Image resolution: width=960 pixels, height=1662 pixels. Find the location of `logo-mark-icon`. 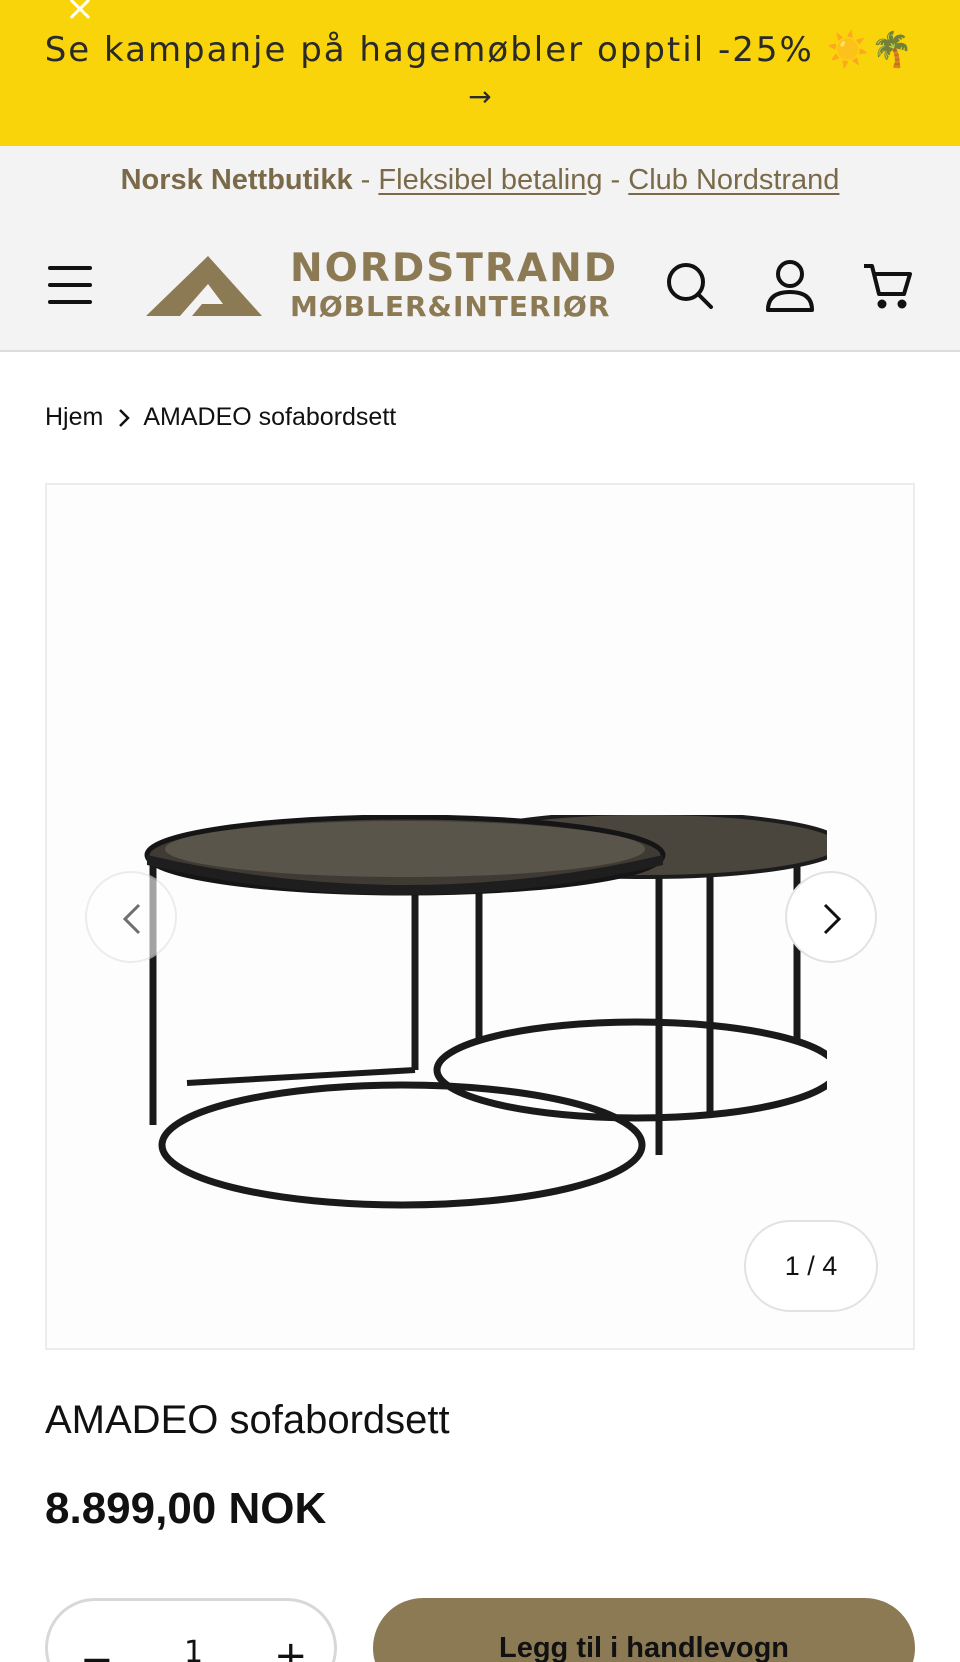

logo-mark-icon is located at coordinates (204, 286).